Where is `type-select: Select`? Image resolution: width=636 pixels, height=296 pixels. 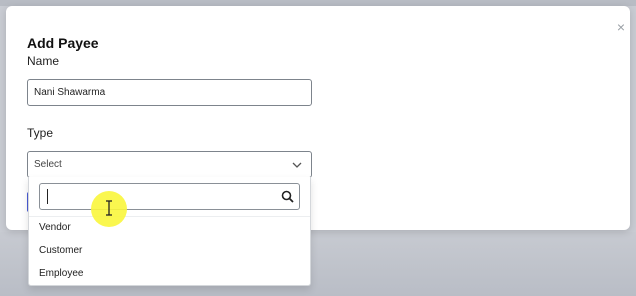 type-select: Select is located at coordinates (169, 164).